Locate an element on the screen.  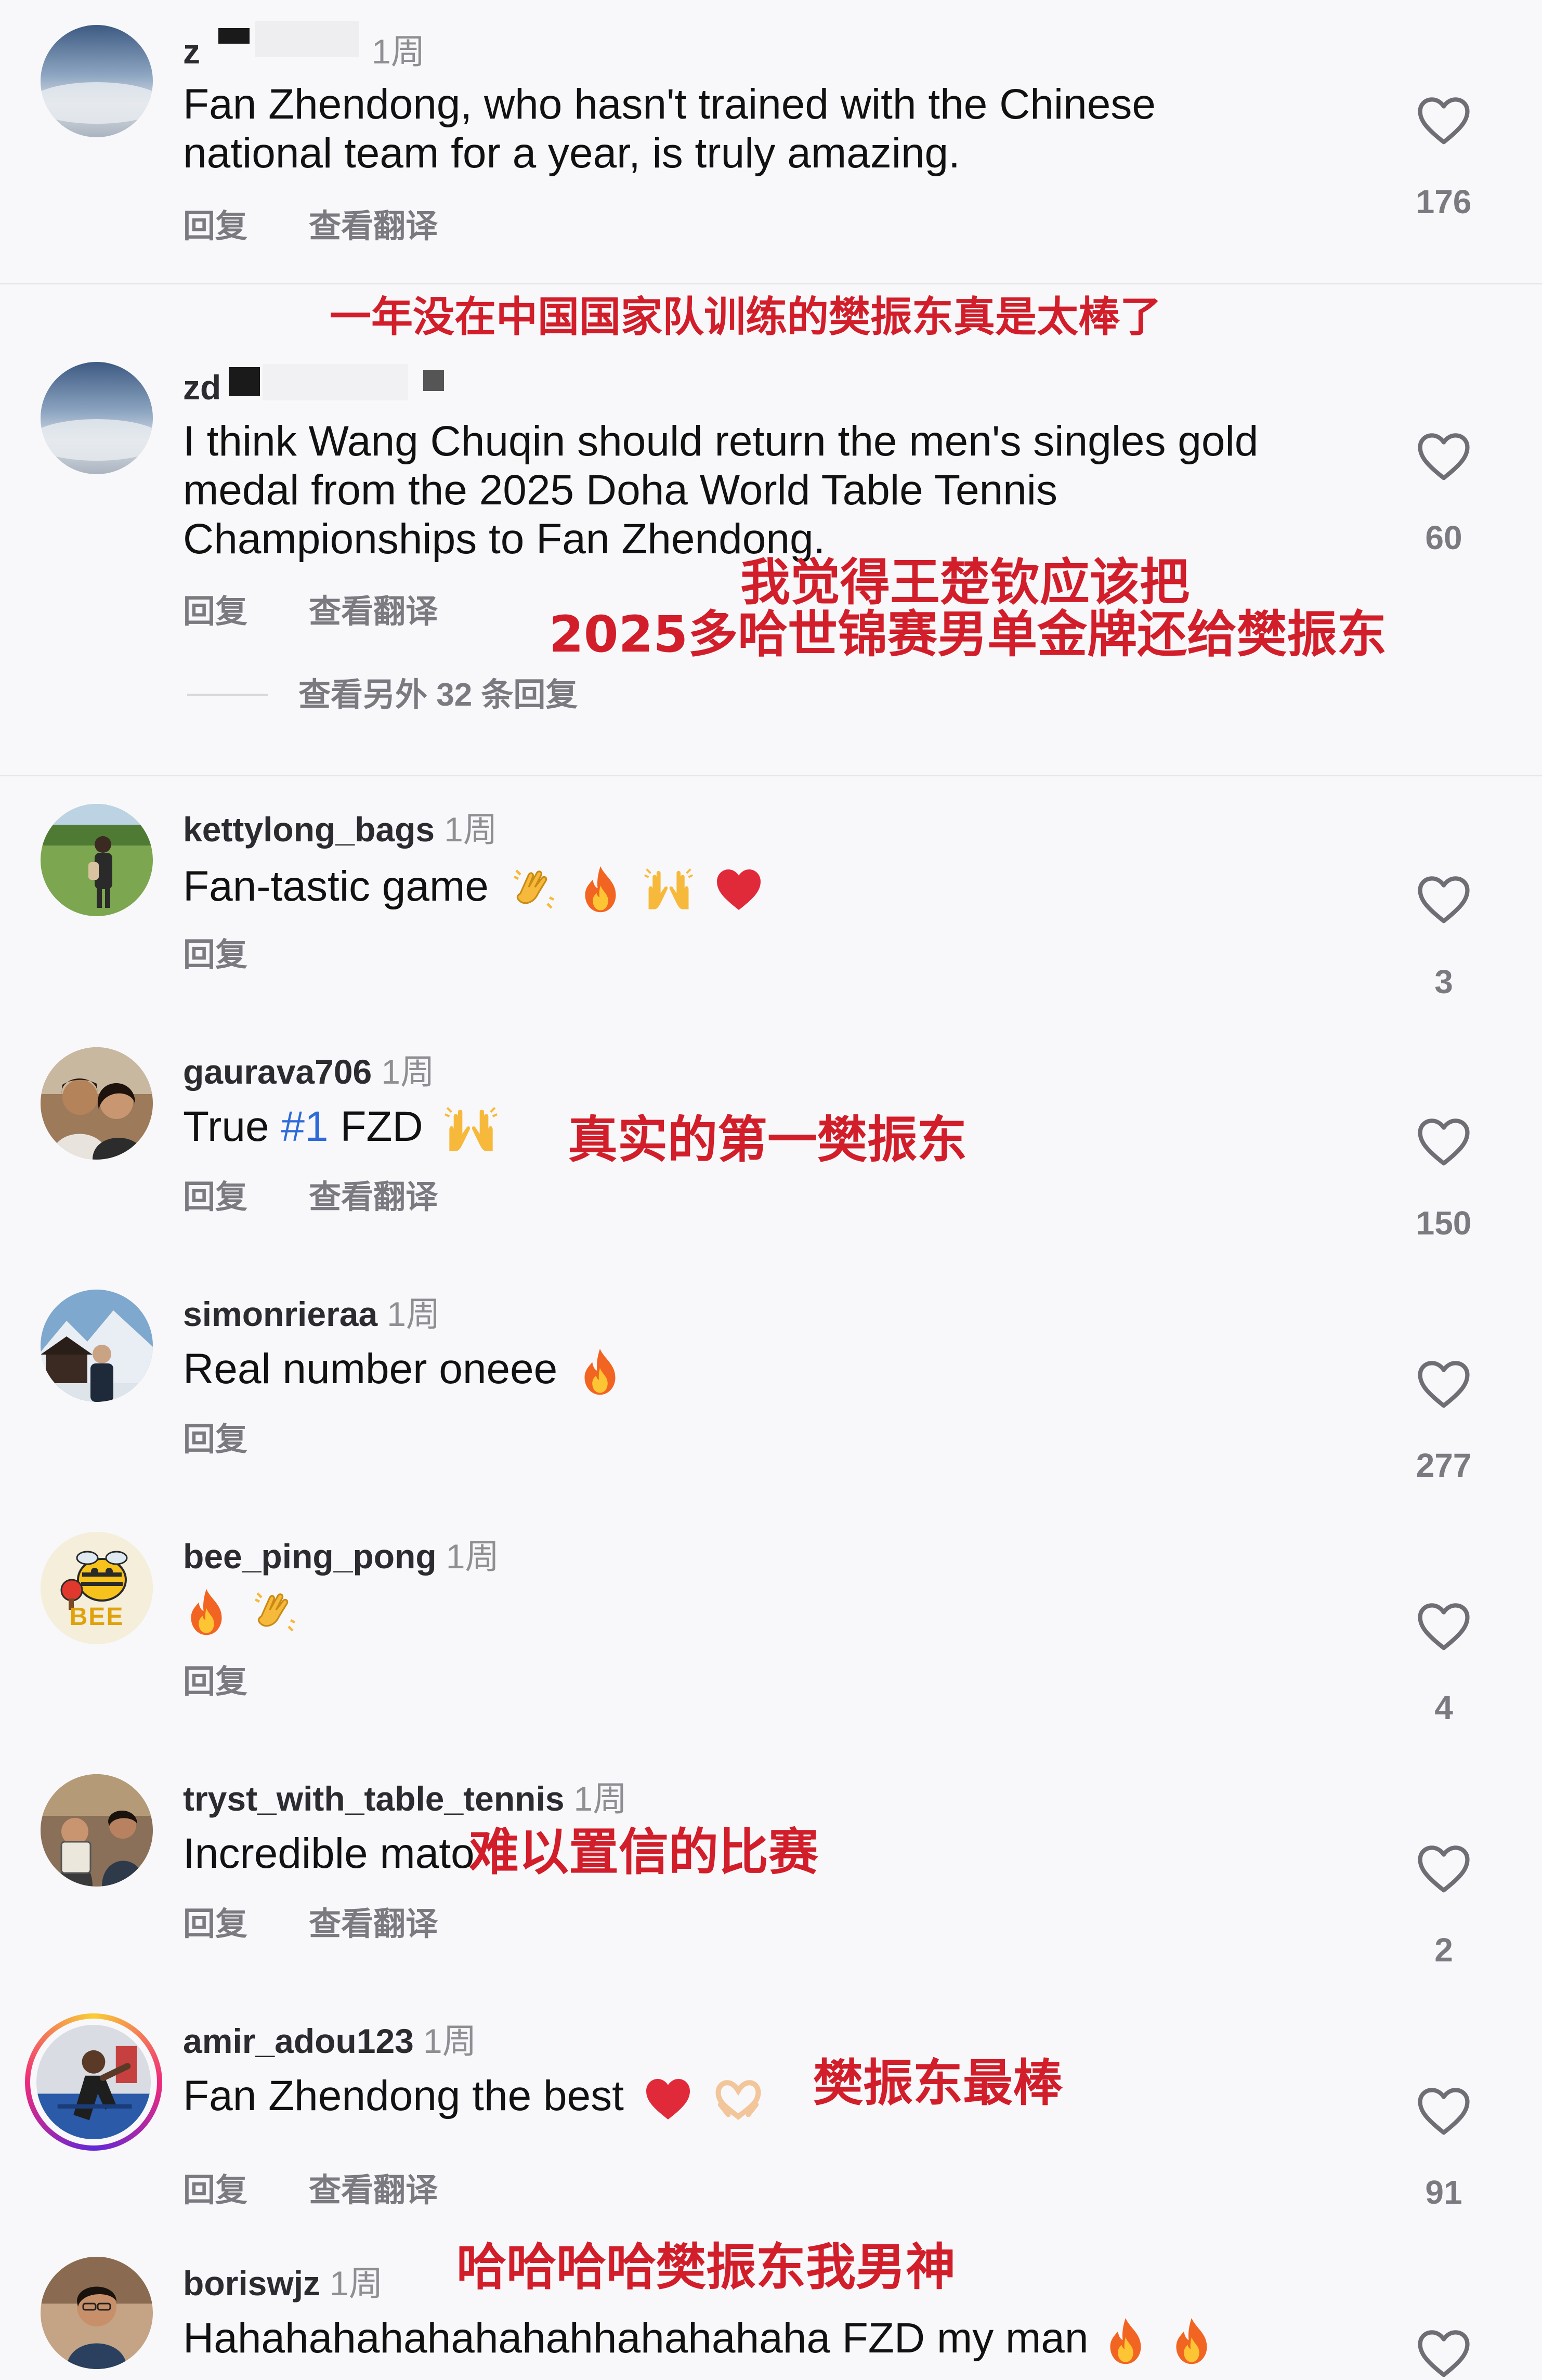
username: gaurava706 is located at coordinates (277, 1071).